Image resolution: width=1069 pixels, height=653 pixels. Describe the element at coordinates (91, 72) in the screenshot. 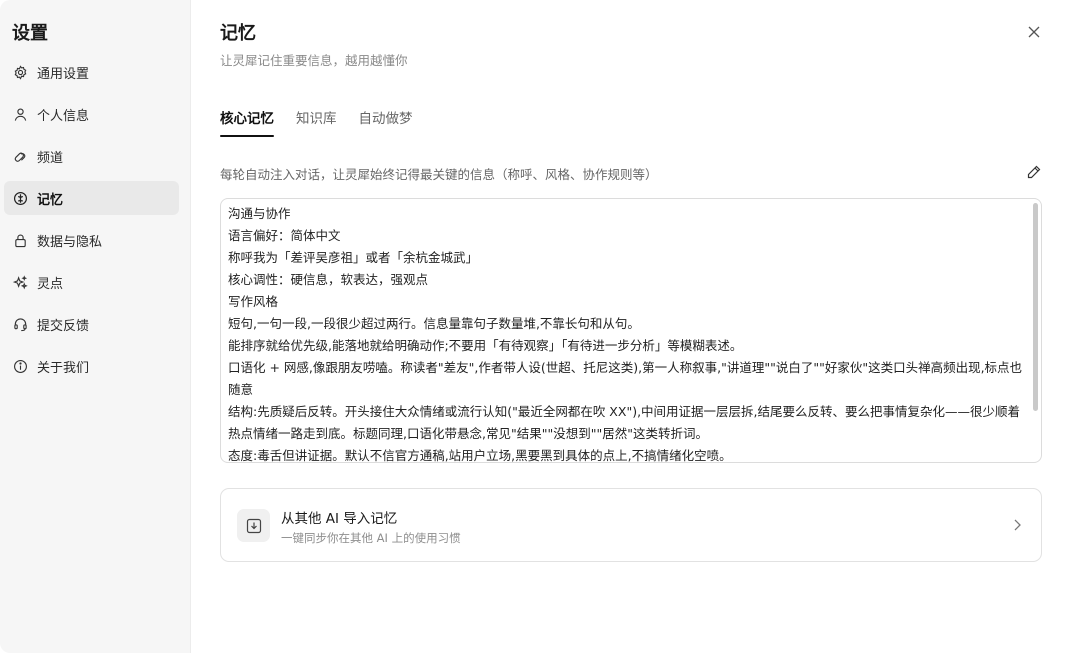

I see `sidebar-item-general: 通用设置` at that location.